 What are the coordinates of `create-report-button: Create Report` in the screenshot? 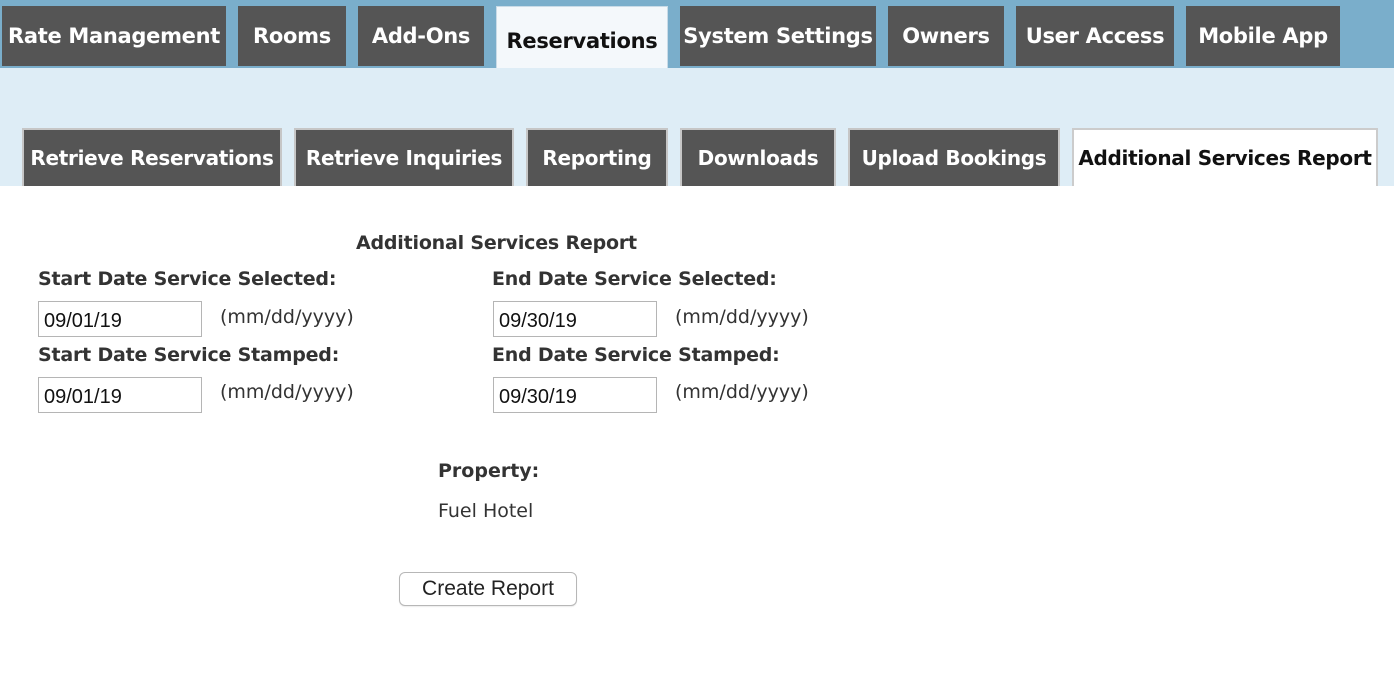 It's located at (488, 589).